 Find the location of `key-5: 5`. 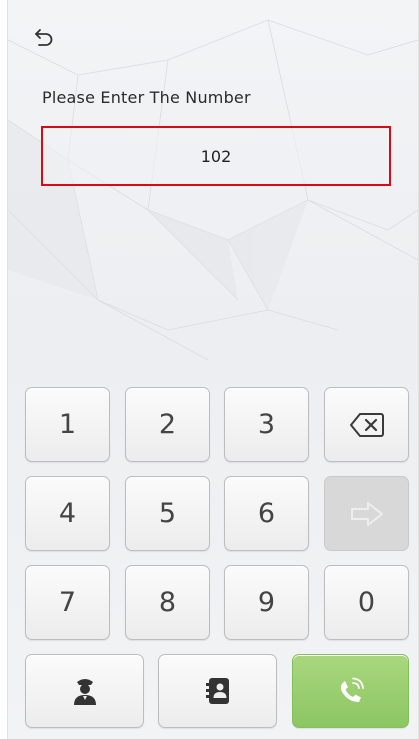

key-5: 5 is located at coordinates (167, 513).